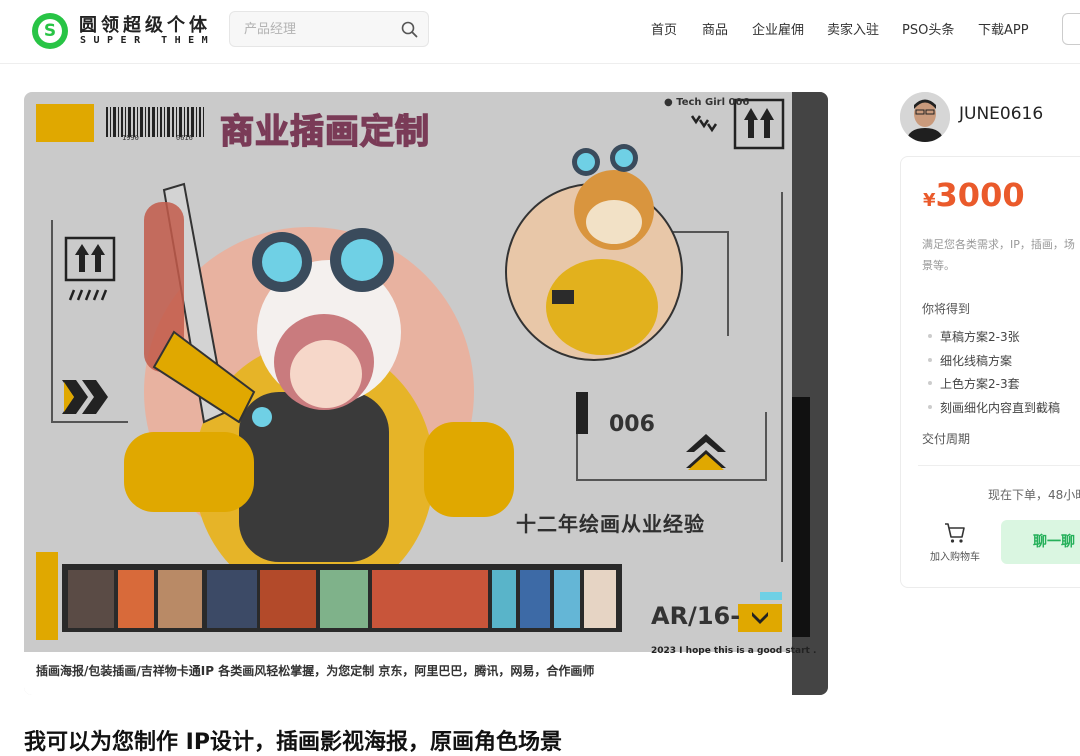  Describe the element at coordinates (632, 424) in the screenshot. I see `cover-code: 006` at that location.